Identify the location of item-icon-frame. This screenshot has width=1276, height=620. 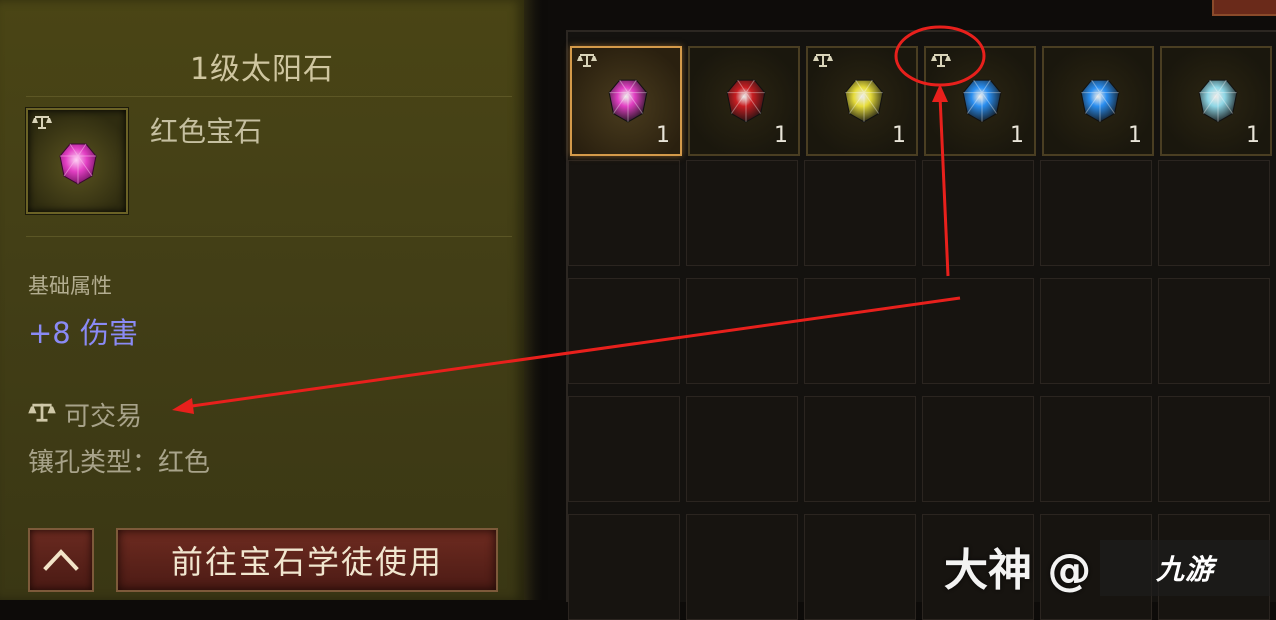
(77, 161).